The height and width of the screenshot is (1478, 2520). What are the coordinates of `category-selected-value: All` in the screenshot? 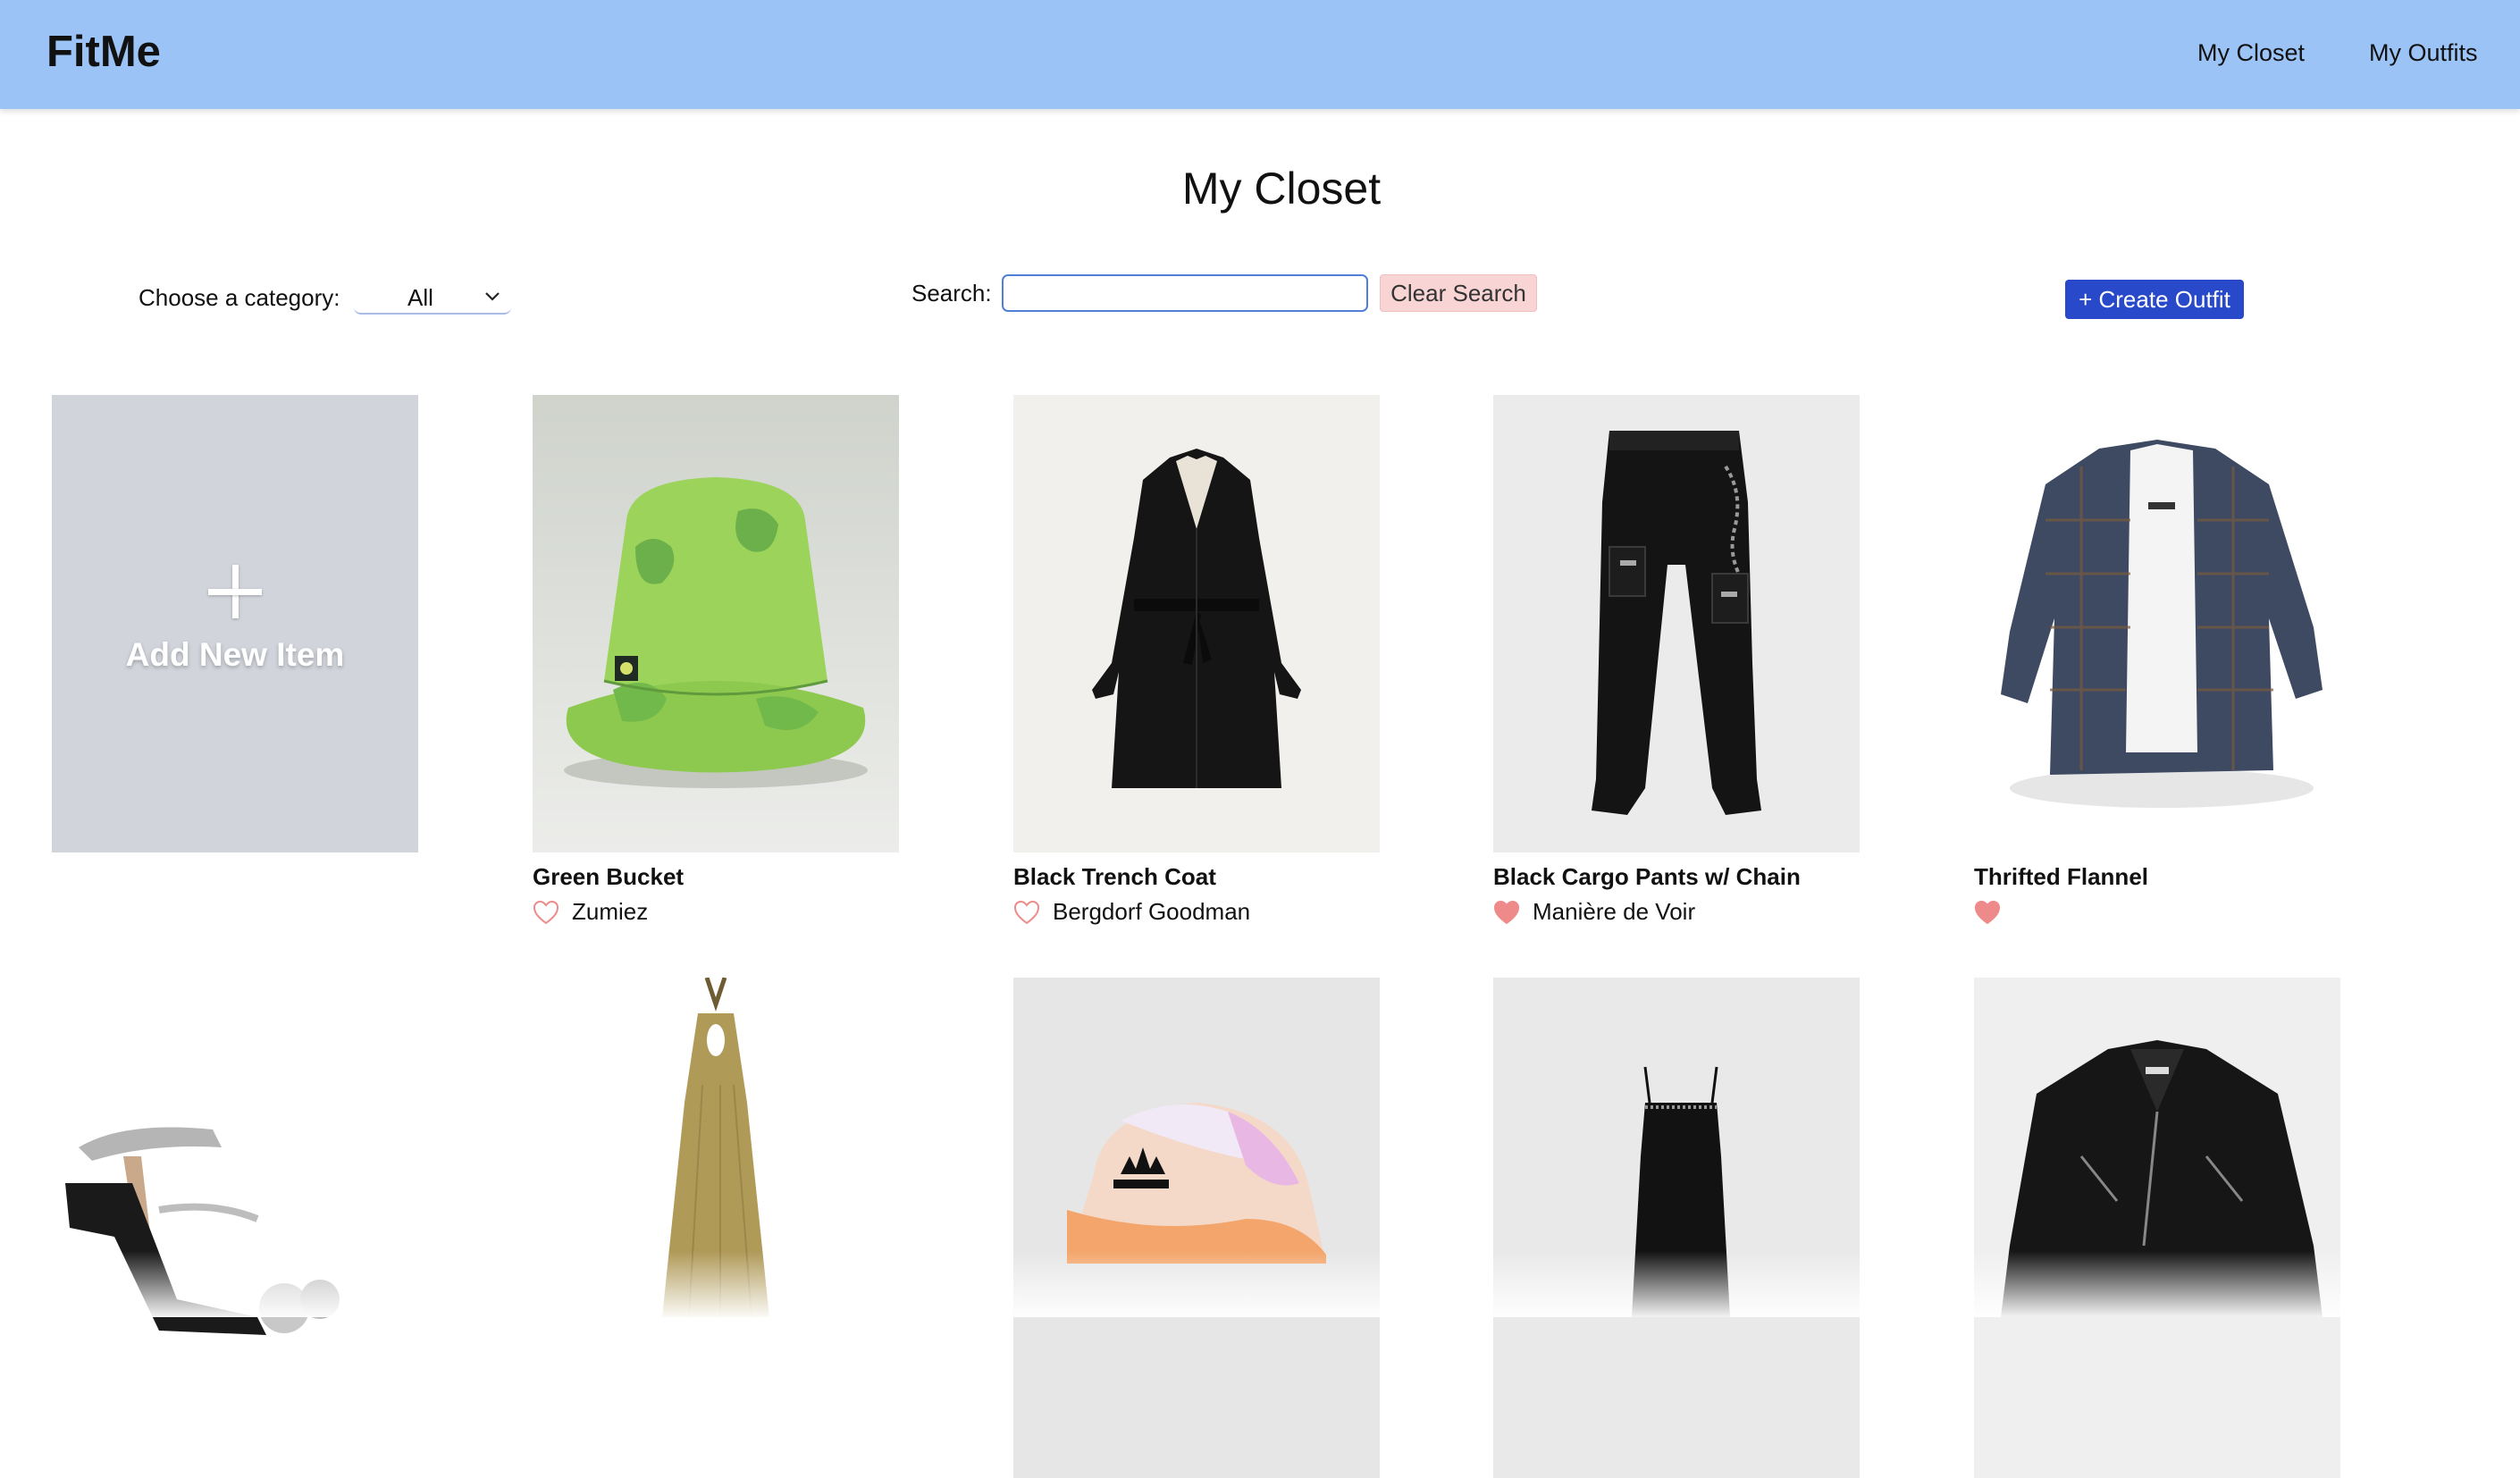 It's located at (420, 298).